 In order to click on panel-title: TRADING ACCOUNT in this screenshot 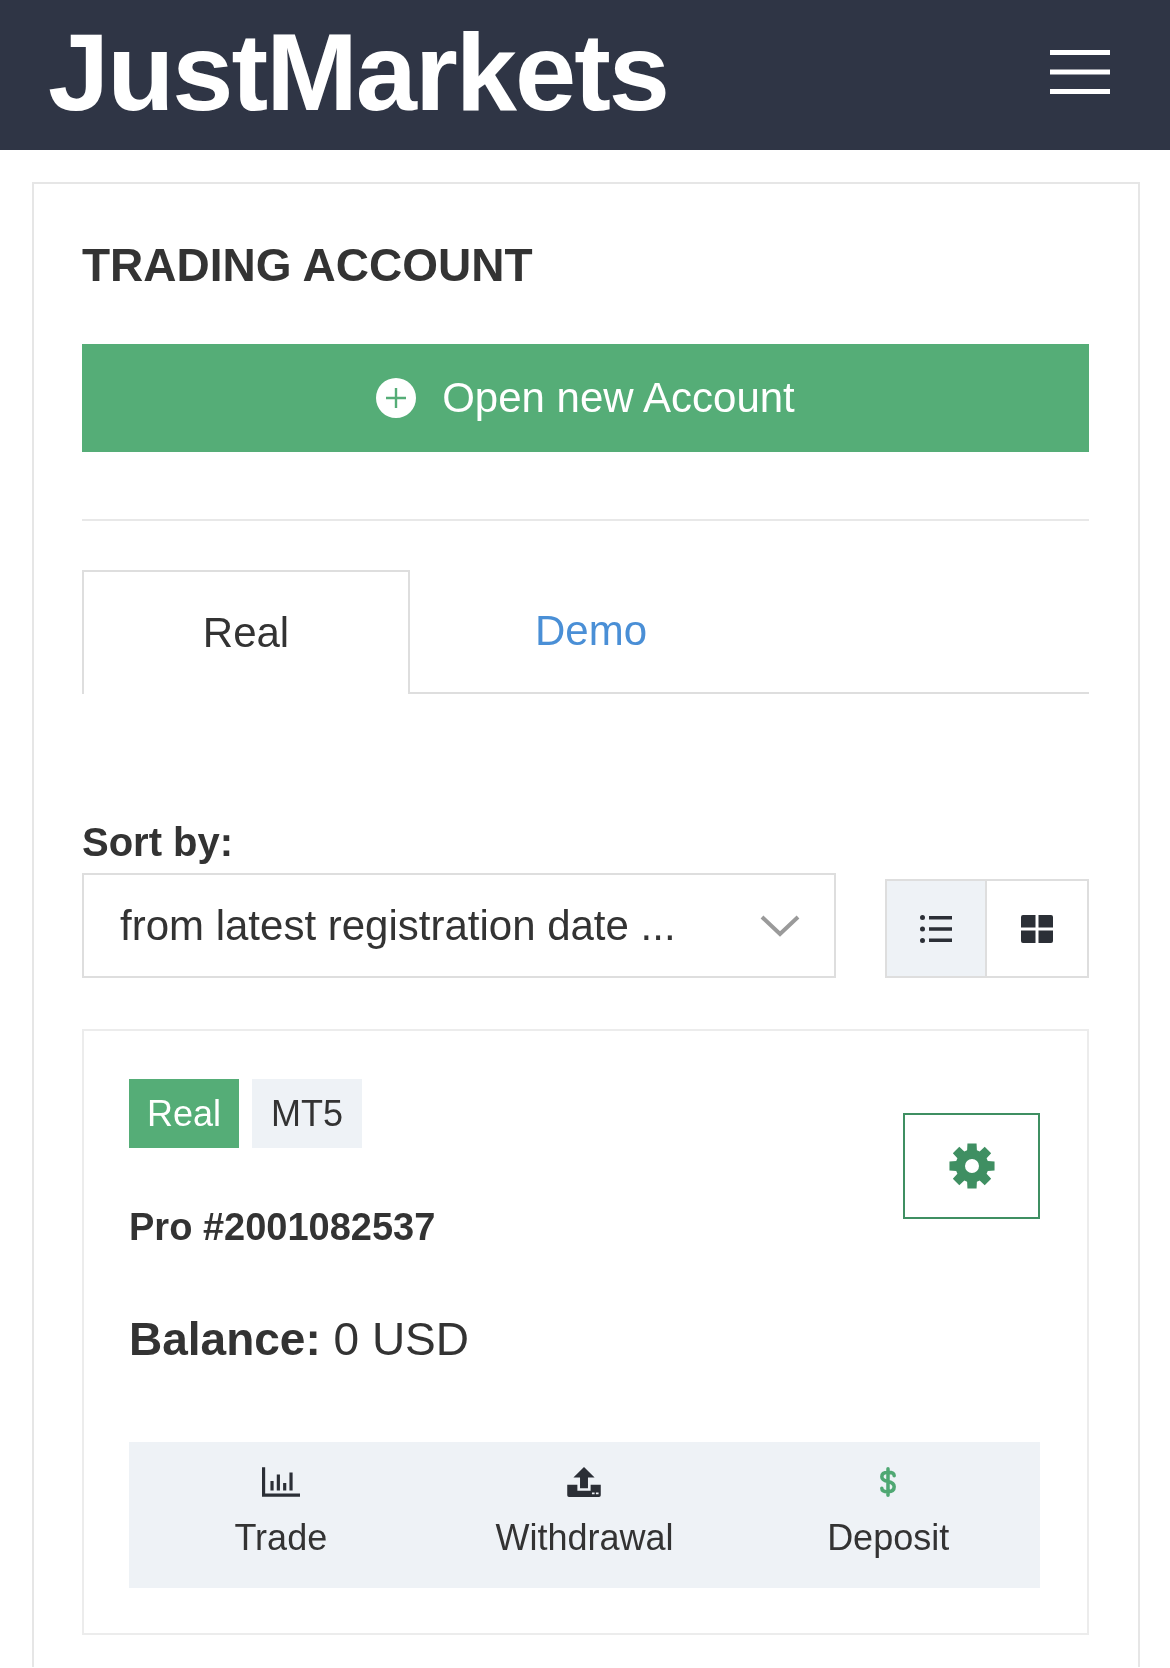, I will do `click(308, 265)`.